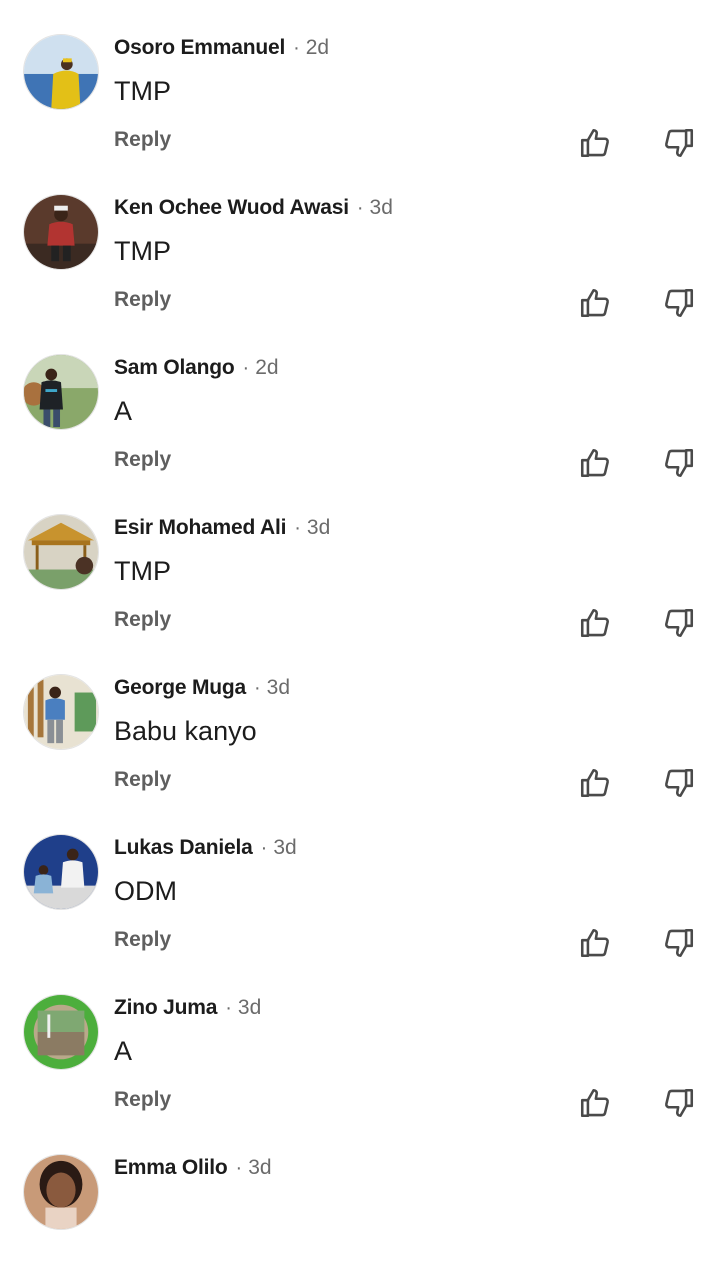 The image size is (726, 1280). What do you see at coordinates (174, 368) in the screenshot?
I see `author-name: Sam Olango` at bounding box center [174, 368].